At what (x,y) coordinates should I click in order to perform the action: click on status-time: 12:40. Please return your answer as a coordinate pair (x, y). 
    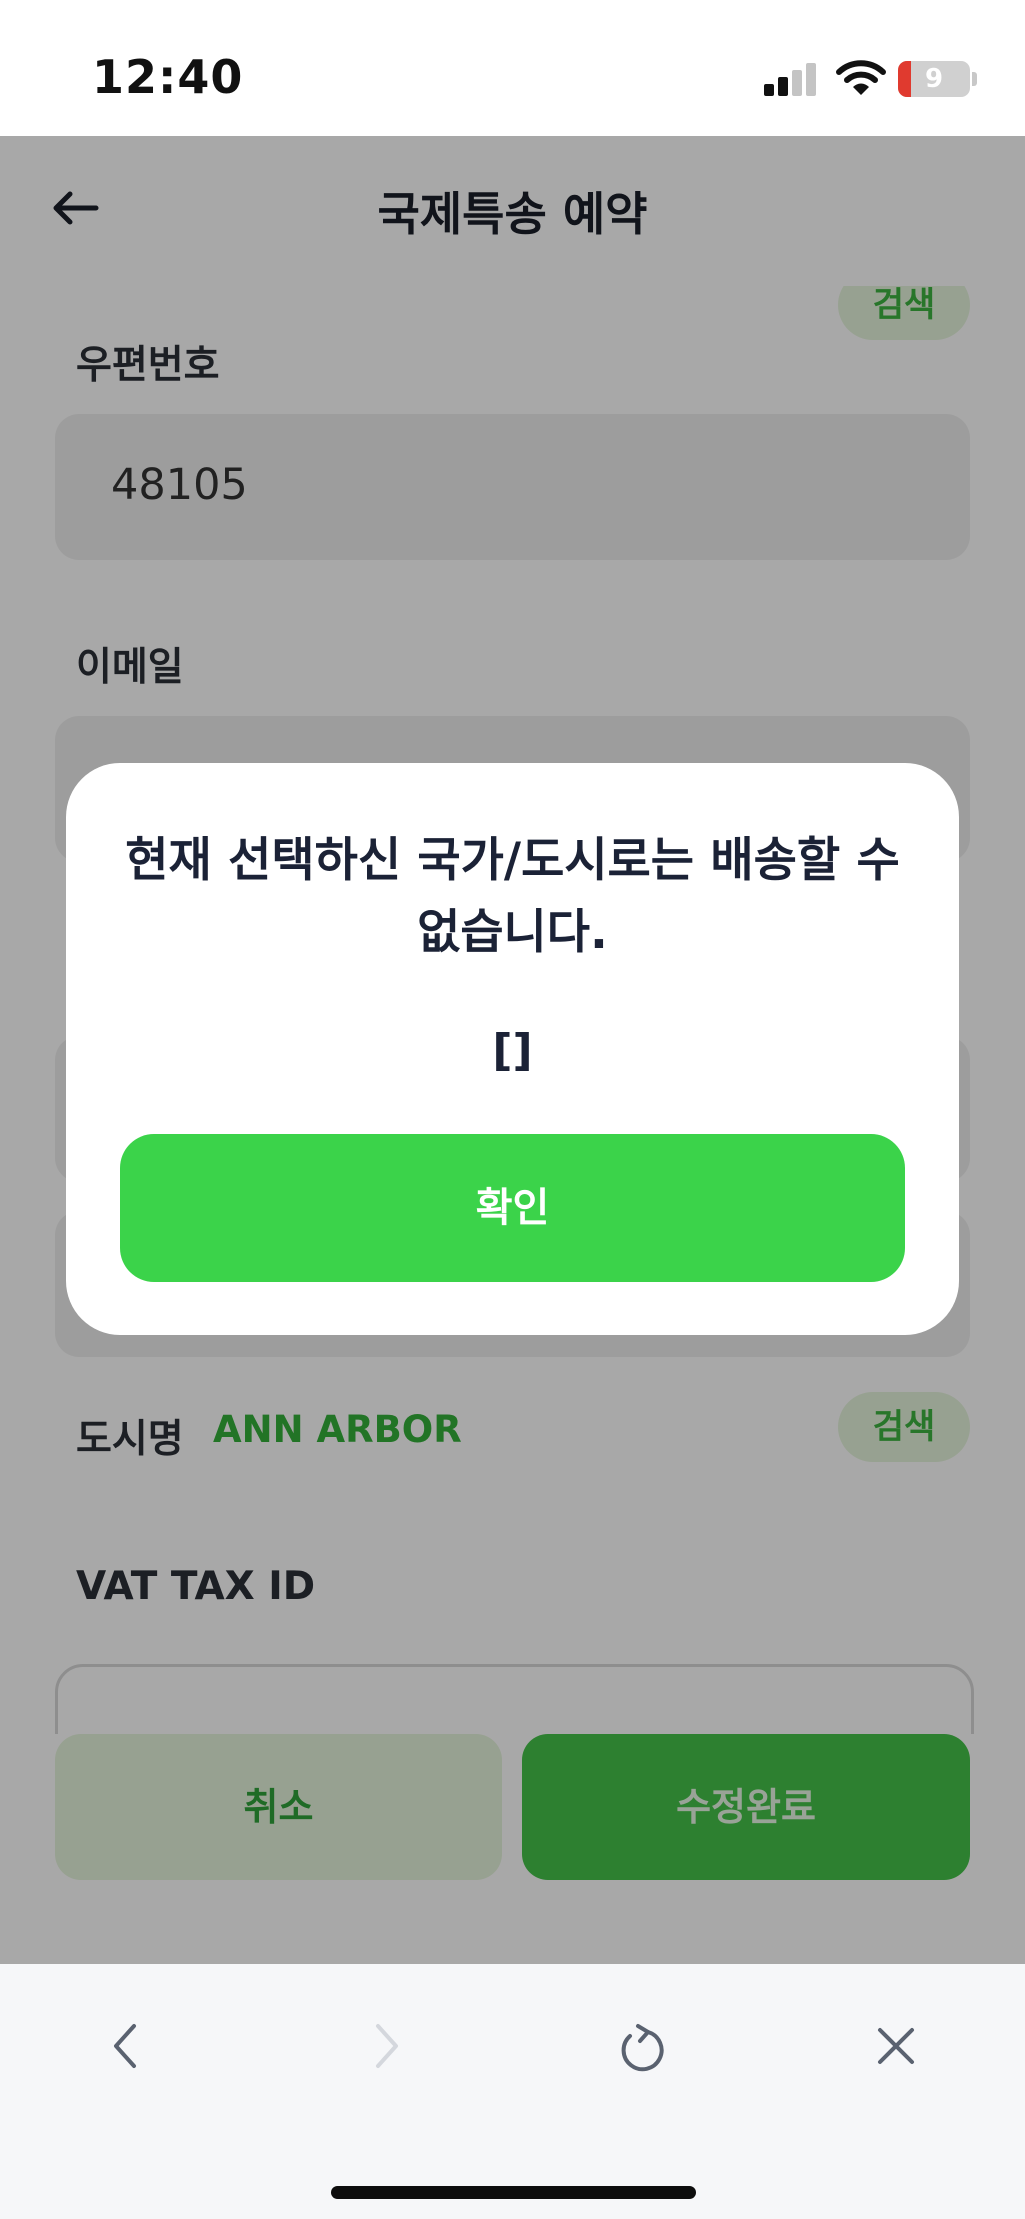
    Looking at the image, I should click on (168, 77).